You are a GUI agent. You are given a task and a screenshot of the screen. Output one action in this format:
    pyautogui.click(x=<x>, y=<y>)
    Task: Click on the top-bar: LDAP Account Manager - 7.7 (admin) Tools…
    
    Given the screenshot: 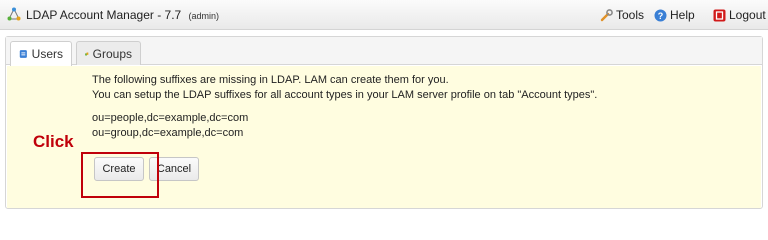 What is the action you would take?
    pyautogui.click(x=384, y=15)
    